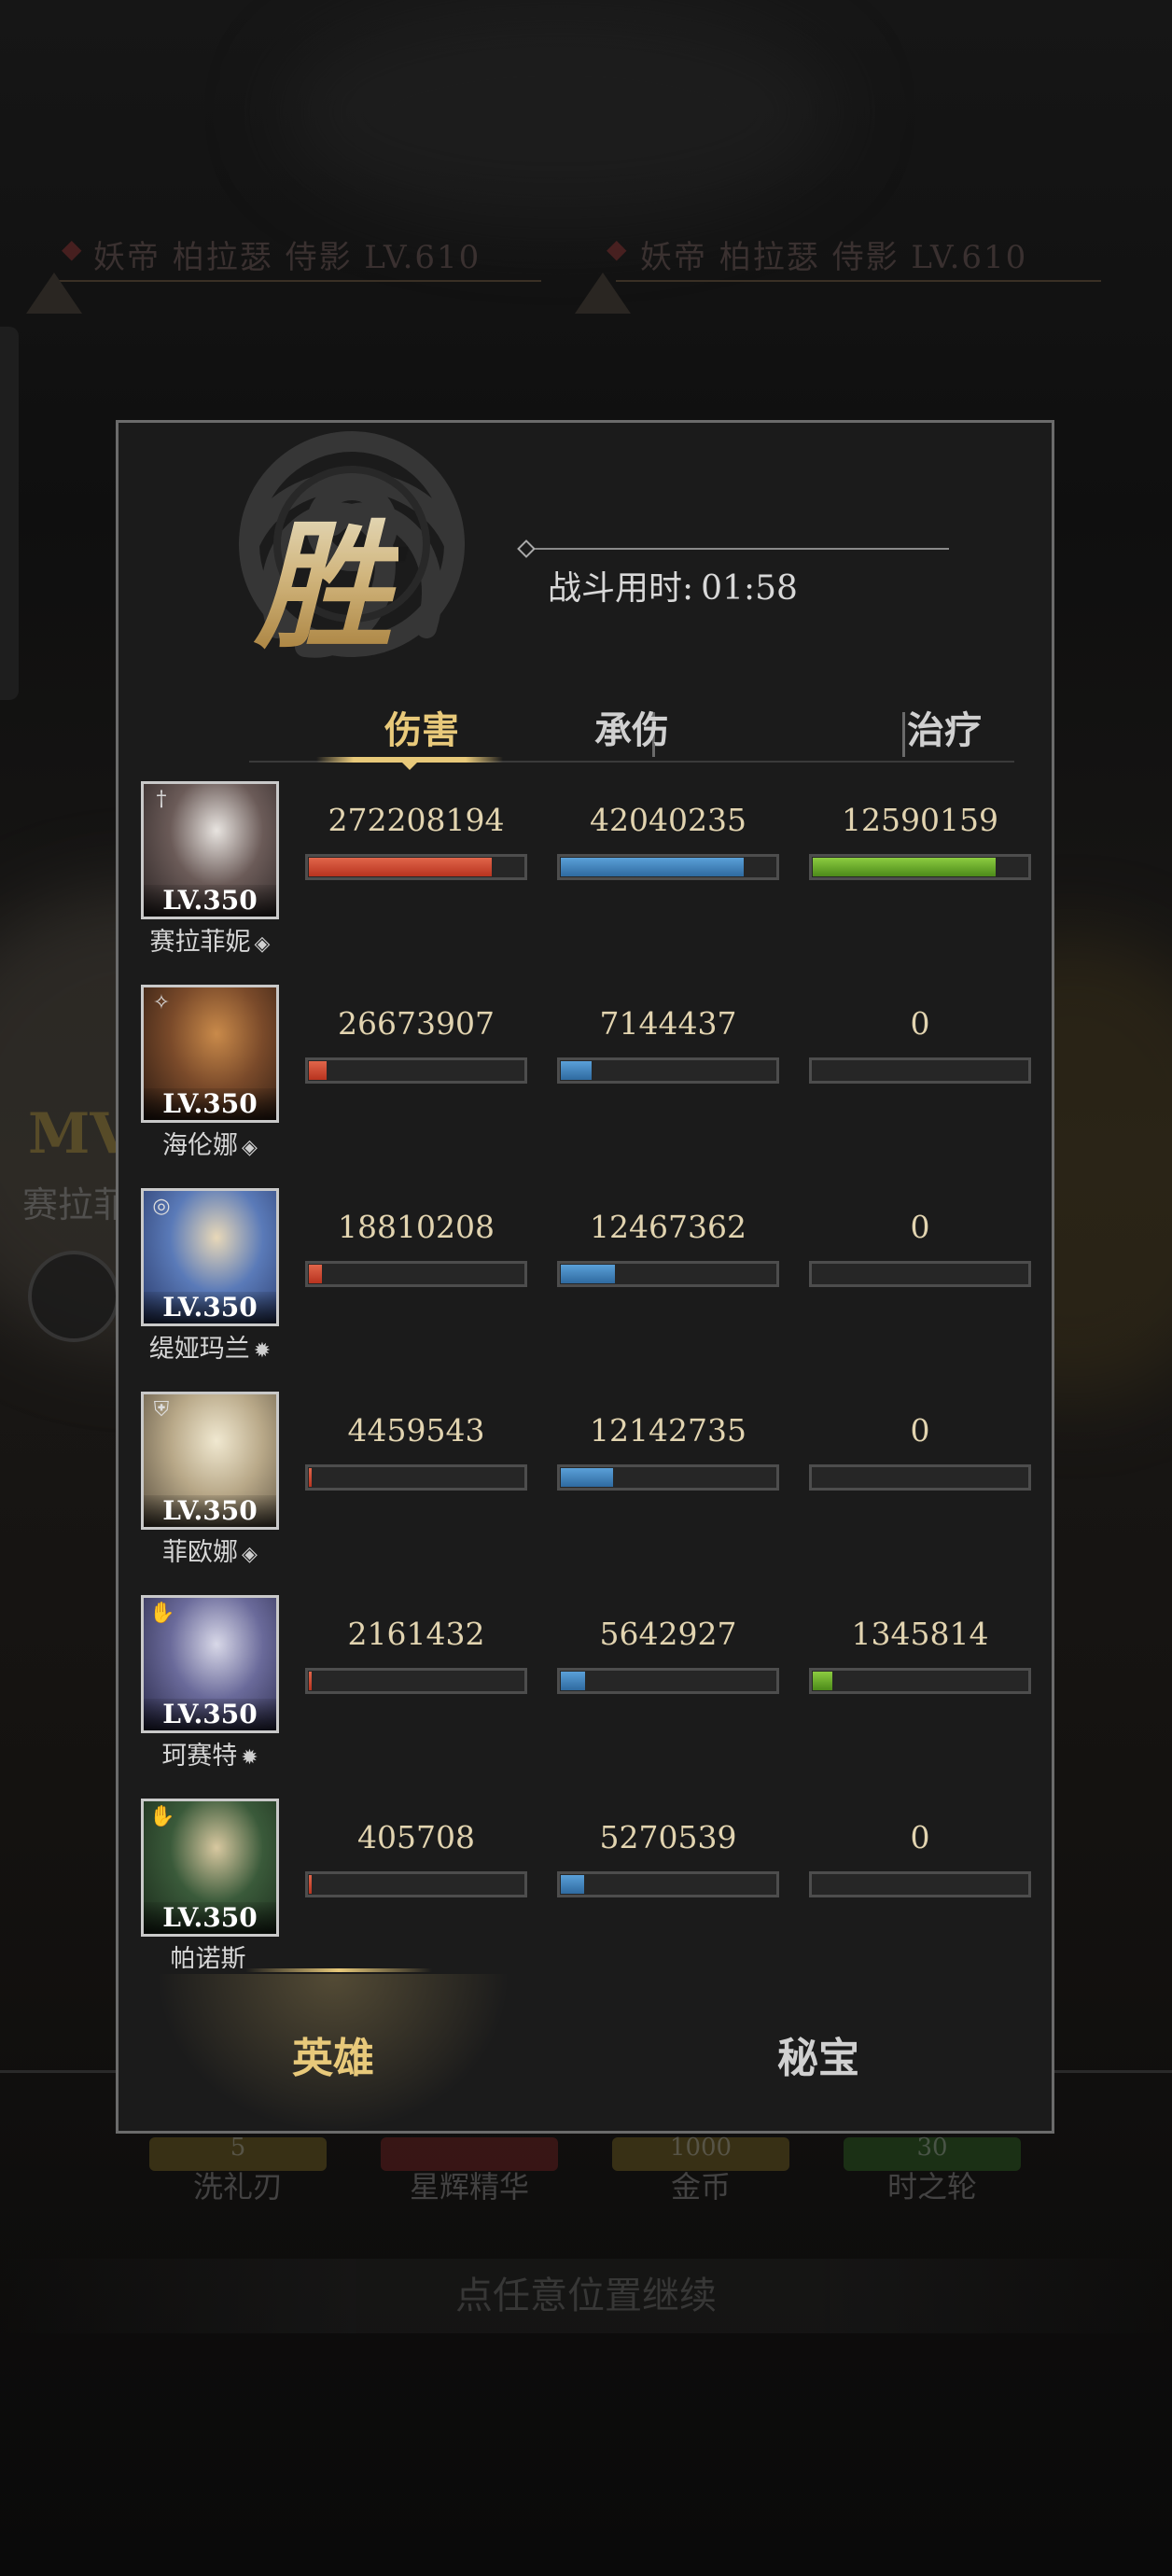 The image size is (1172, 2576). I want to click on hero-name: 缇娅玛兰 ✹, so click(210, 1346).